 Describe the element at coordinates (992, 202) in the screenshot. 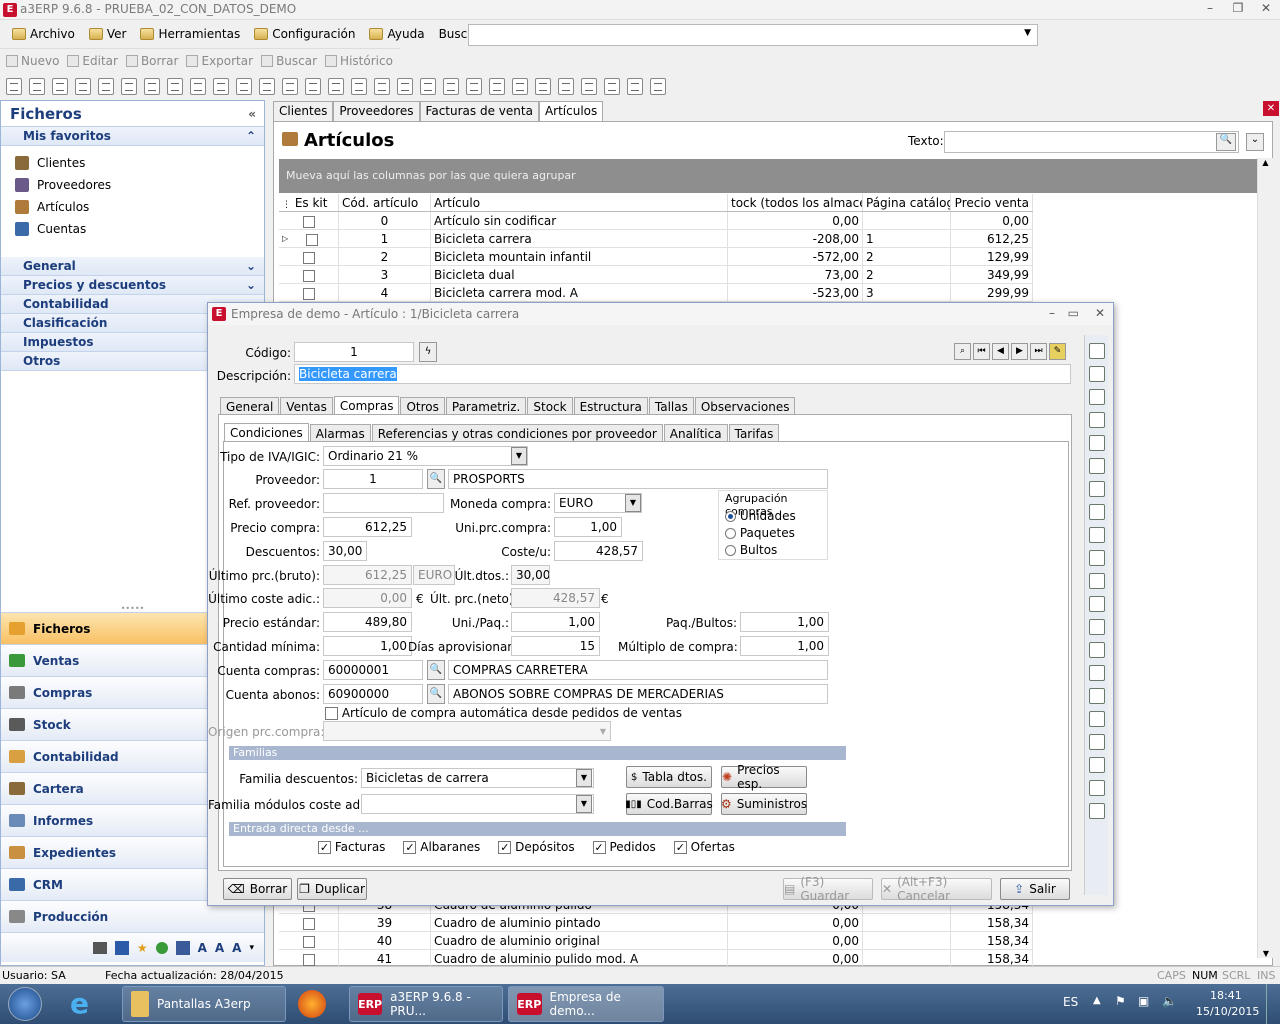

I see `col-precio: Precio venta` at that location.